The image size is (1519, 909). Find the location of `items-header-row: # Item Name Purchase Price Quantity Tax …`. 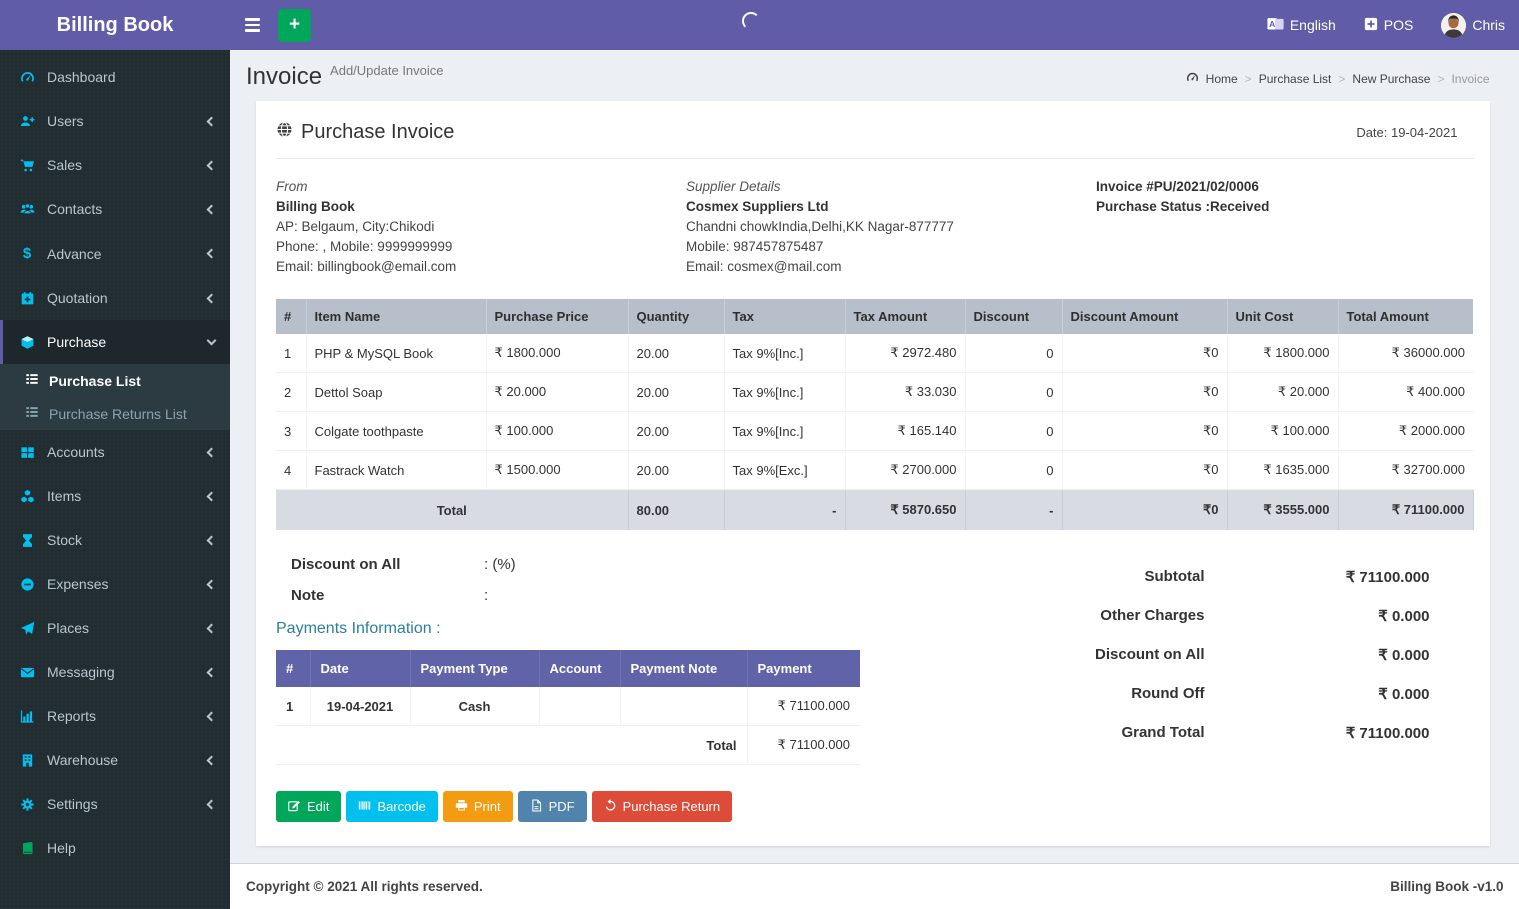

items-header-row: # Item Name Purchase Price Quantity Tax … is located at coordinates (874, 316).